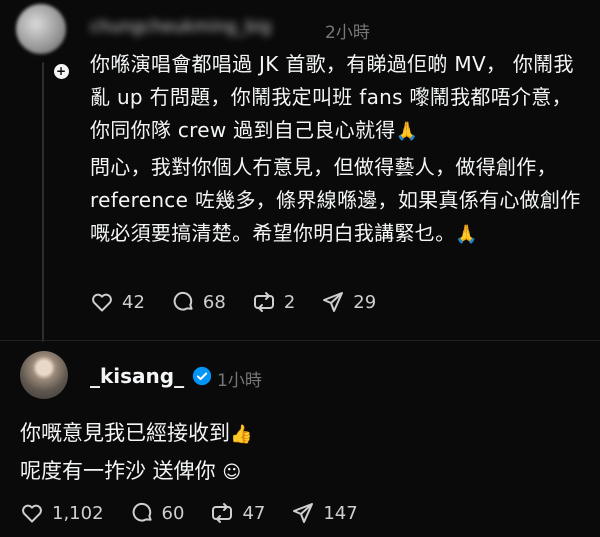  I want to click on follow-badge: +, so click(61, 71).